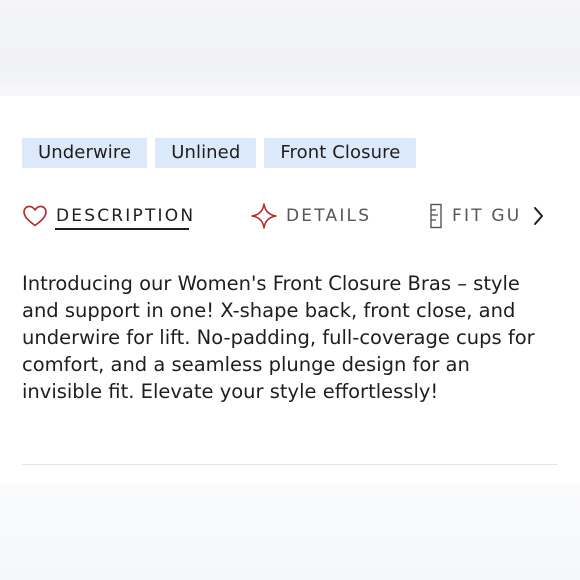 The width and height of the screenshot is (580, 580). Describe the element at coordinates (126, 216) in the screenshot. I see `tab-description-label: DESCRIPTION` at that location.